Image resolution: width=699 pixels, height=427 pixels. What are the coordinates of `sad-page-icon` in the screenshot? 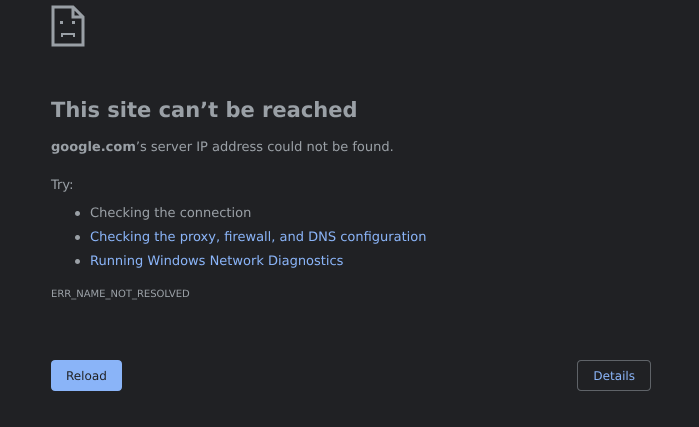 It's located at (68, 26).